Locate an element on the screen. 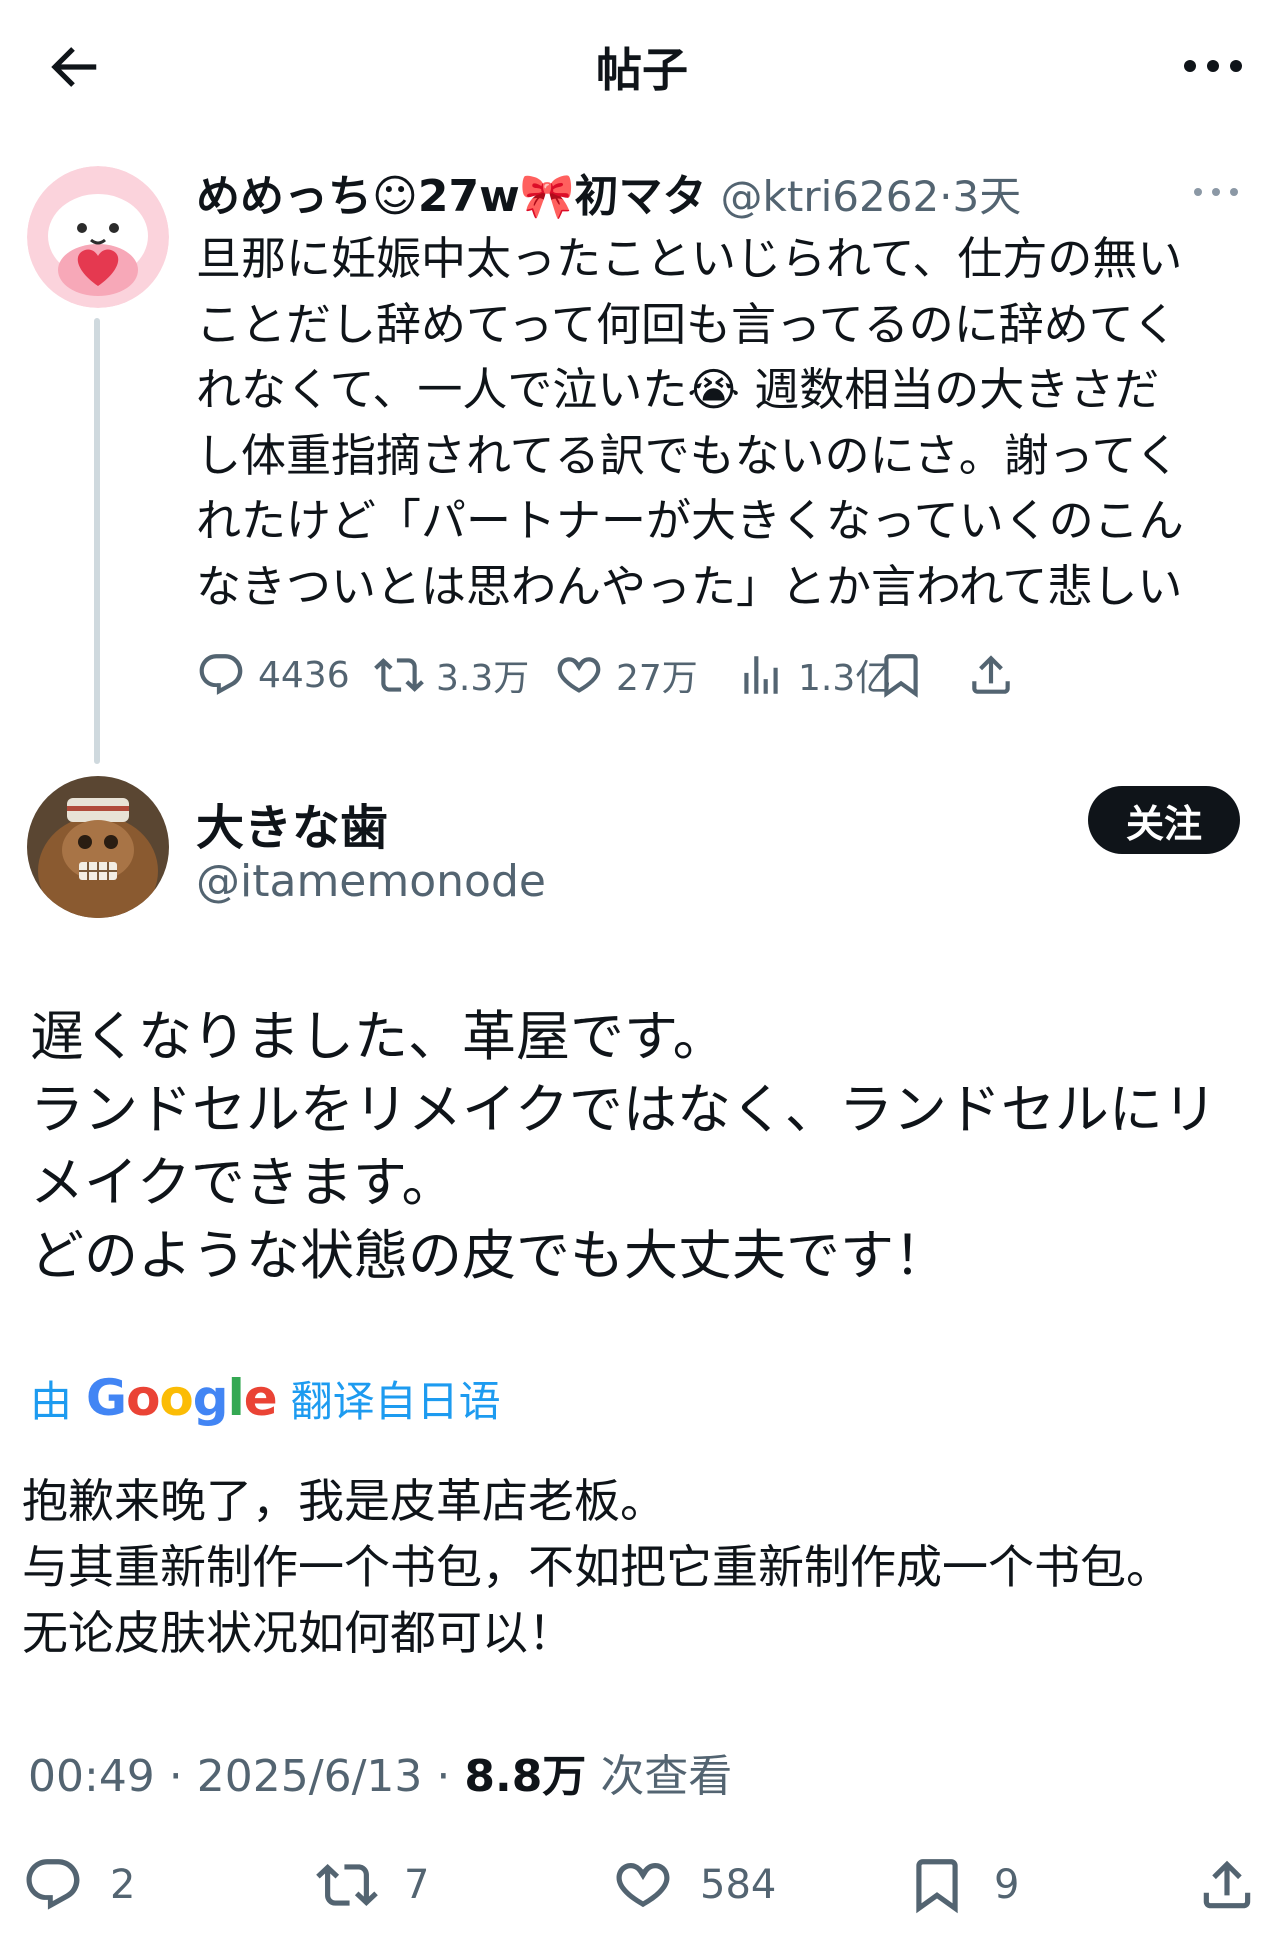 Image resolution: width=1284 pixels, height=1944 pixels. repost-count: 3.3万 is located at coordinates (483, 678).